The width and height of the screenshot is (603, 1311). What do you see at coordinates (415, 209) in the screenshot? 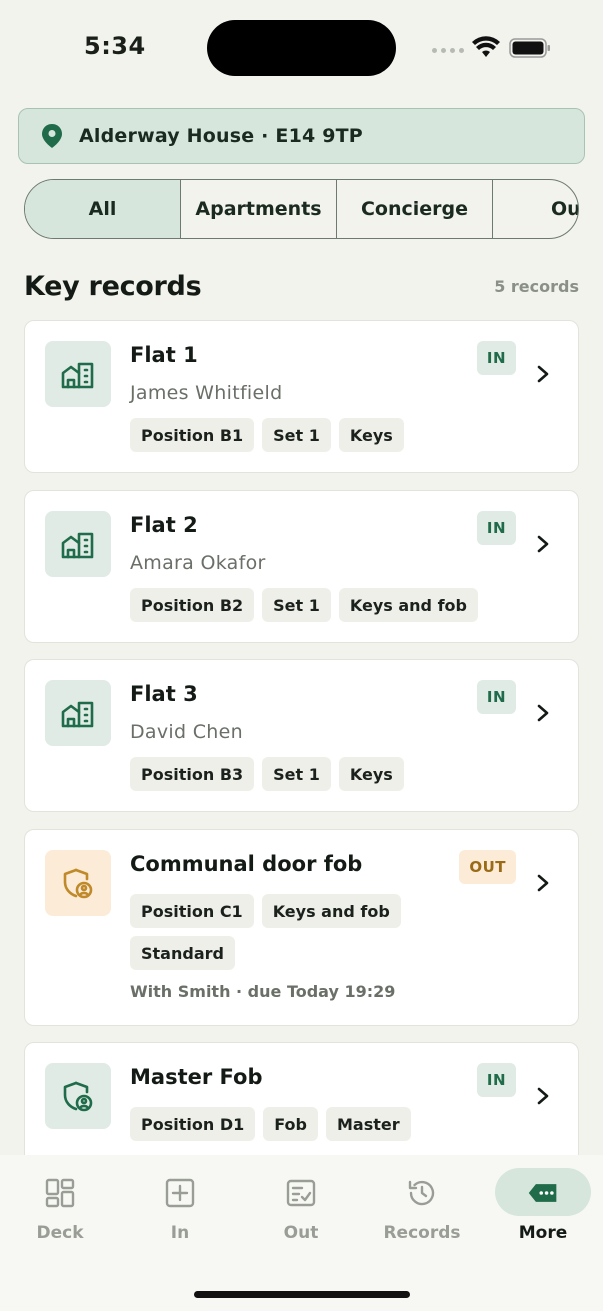
I see `tab-concierge: Concierge` at bounding box center [415, 209].